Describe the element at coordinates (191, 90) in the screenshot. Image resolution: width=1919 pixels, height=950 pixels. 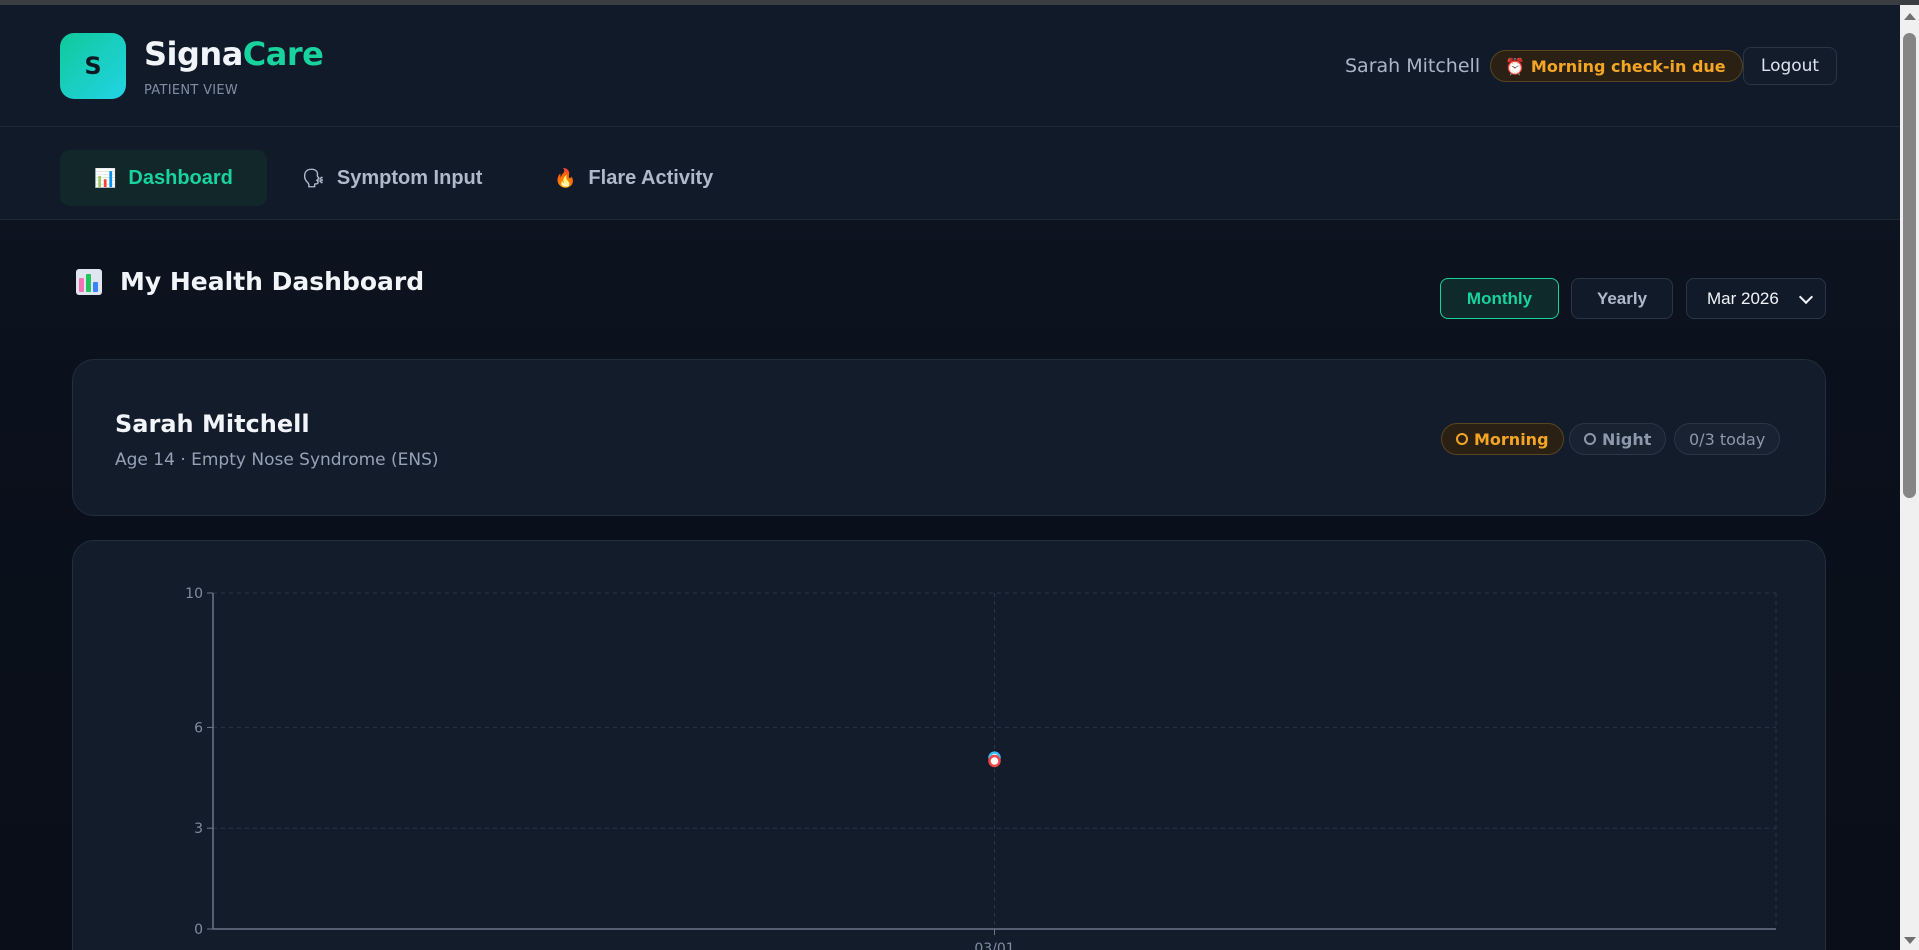
I see `brand-subtitle: PATIENT VIEW` at that location.